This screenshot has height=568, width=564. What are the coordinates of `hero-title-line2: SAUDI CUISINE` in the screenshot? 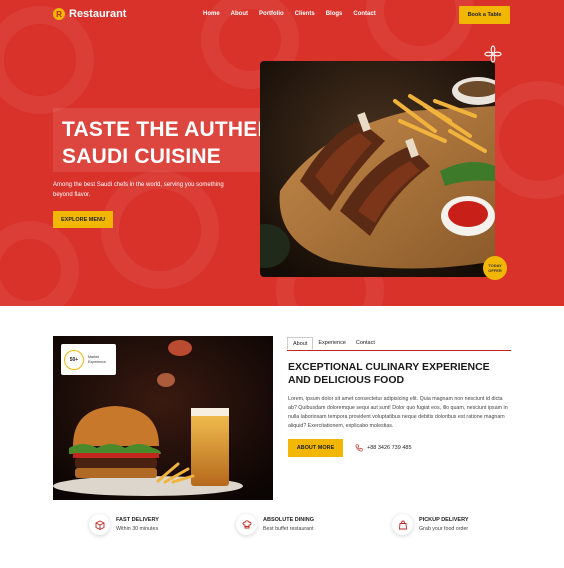 It's located at (141, 156).